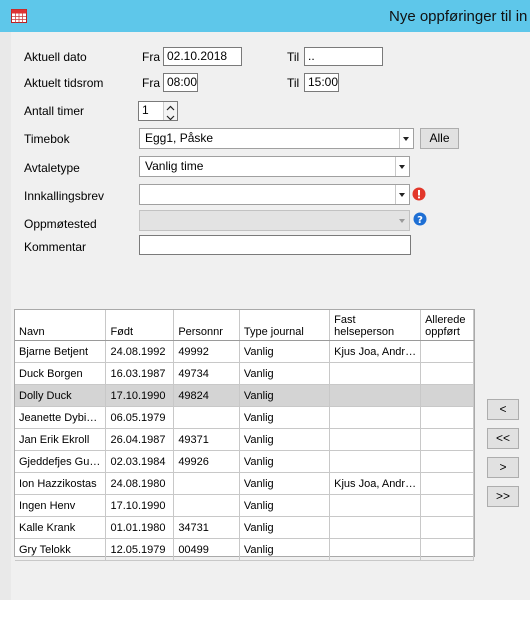  I want to click on personnr-cell: 49992, so click(206, 351).